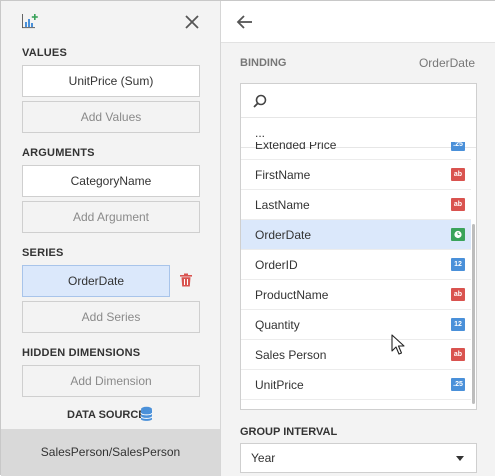 Image resolution: width=495 pixels, height=476 pixels. Describe the element at coordinates (110, 452) in the screenshot. I see `data-source-selector: SalesPerson/SalesPerson` at that location.